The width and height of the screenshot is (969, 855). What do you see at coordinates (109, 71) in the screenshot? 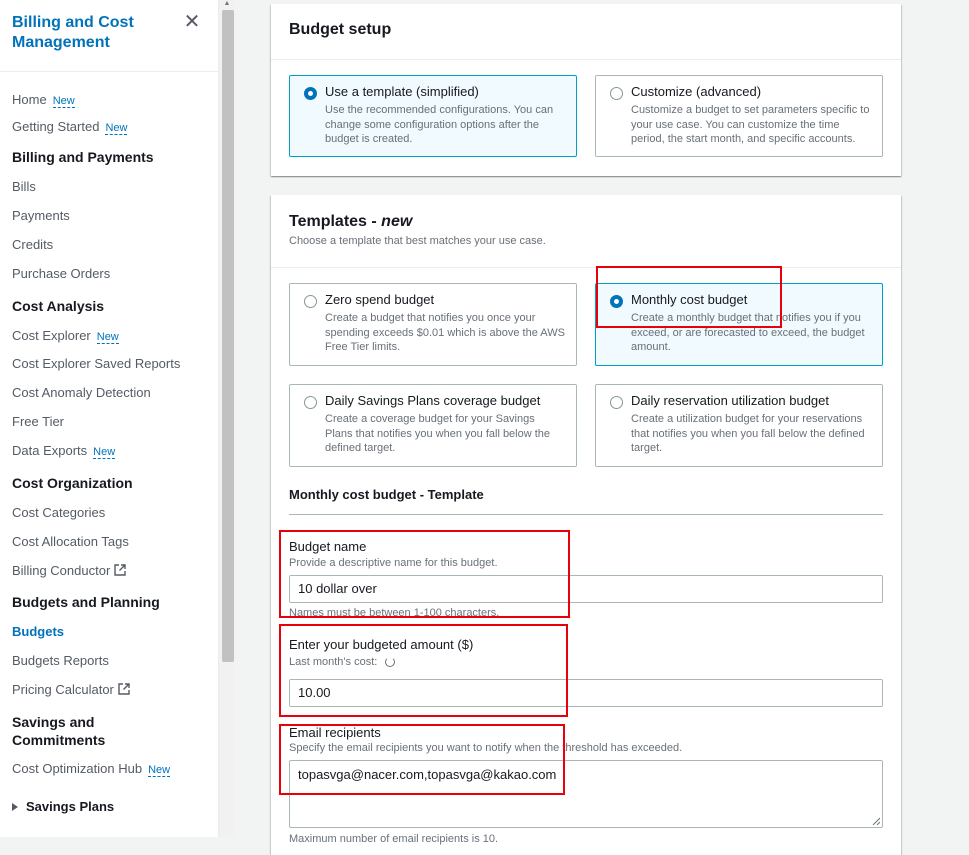
I see `sidebar-divider` at bounding box center [109, 71].